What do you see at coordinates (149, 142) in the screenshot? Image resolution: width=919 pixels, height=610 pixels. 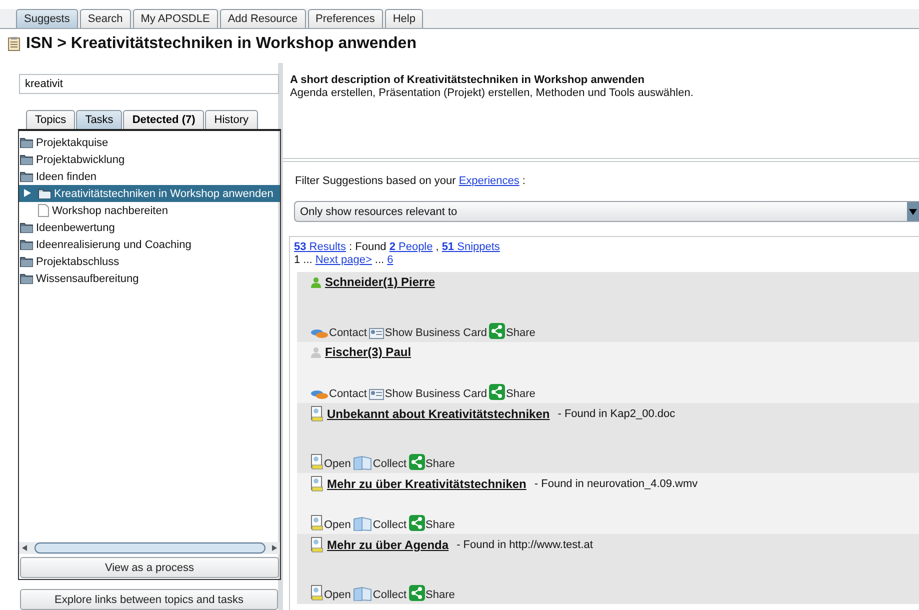 I see `tree-item: Projektakquise` at bounding box center [149, 142].